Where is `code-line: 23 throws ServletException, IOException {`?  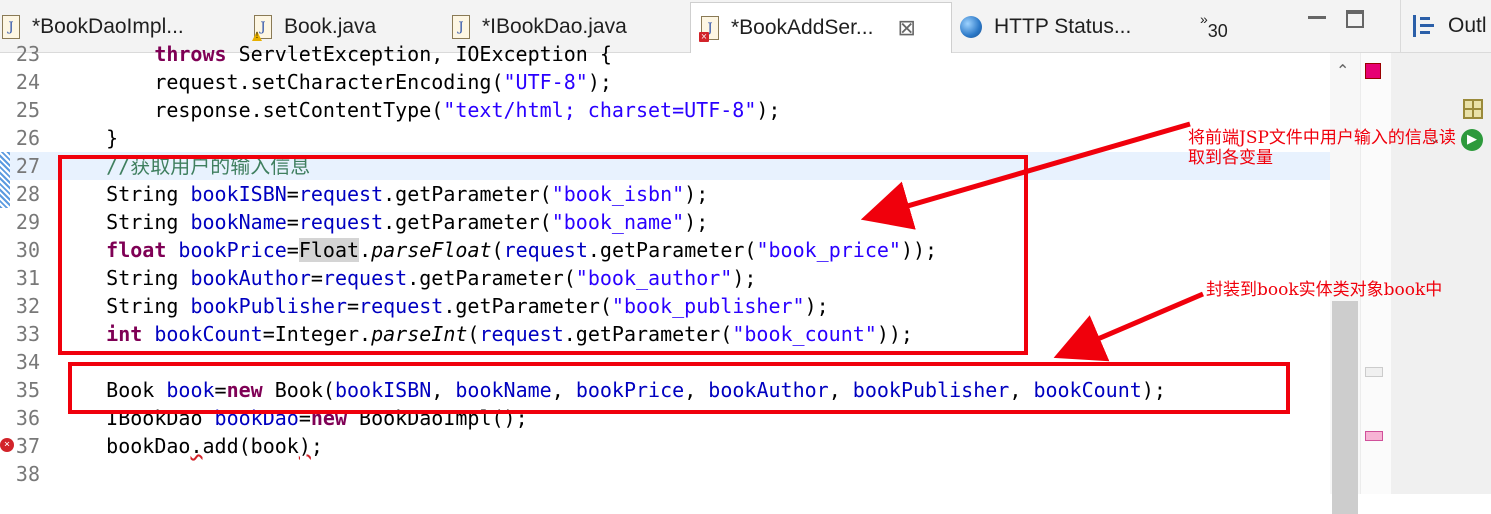
code-line: 23 throws ServletException, IOException { is located at coordinates (665, 54).